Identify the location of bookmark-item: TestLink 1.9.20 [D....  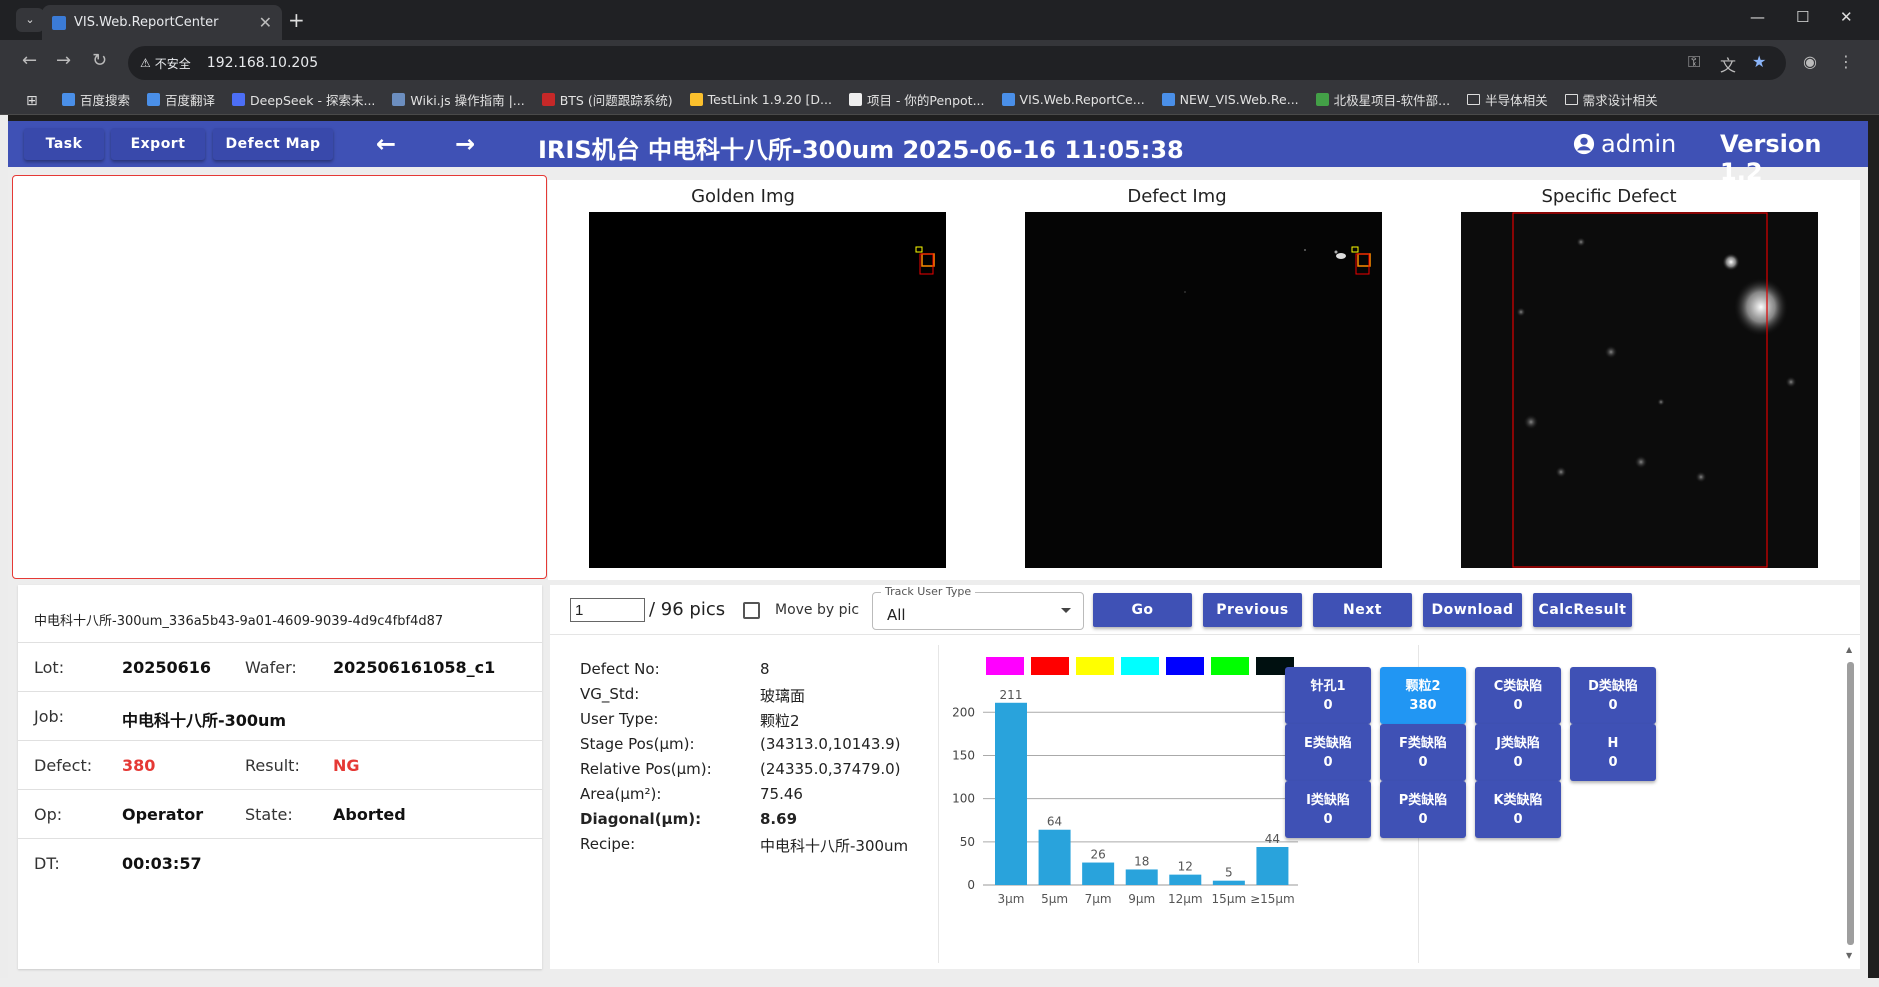
(760, 99).